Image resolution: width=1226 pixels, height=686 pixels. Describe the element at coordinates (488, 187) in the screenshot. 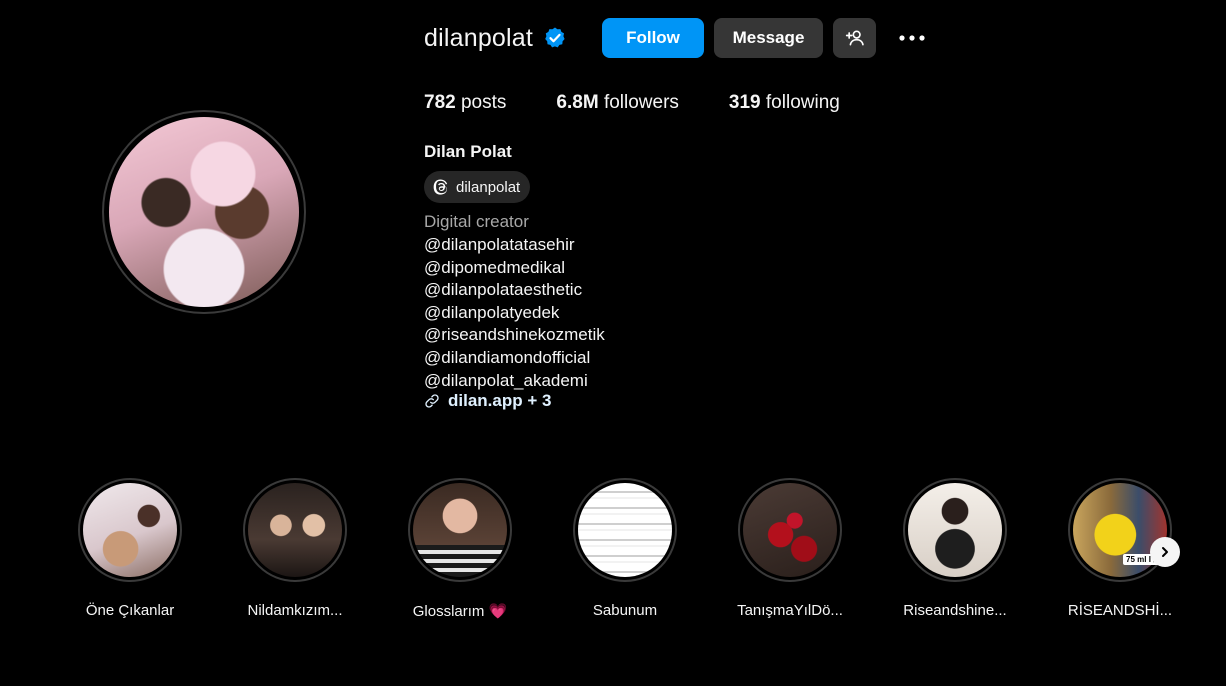

I see `threads-handle: dilanpolat` at that location.